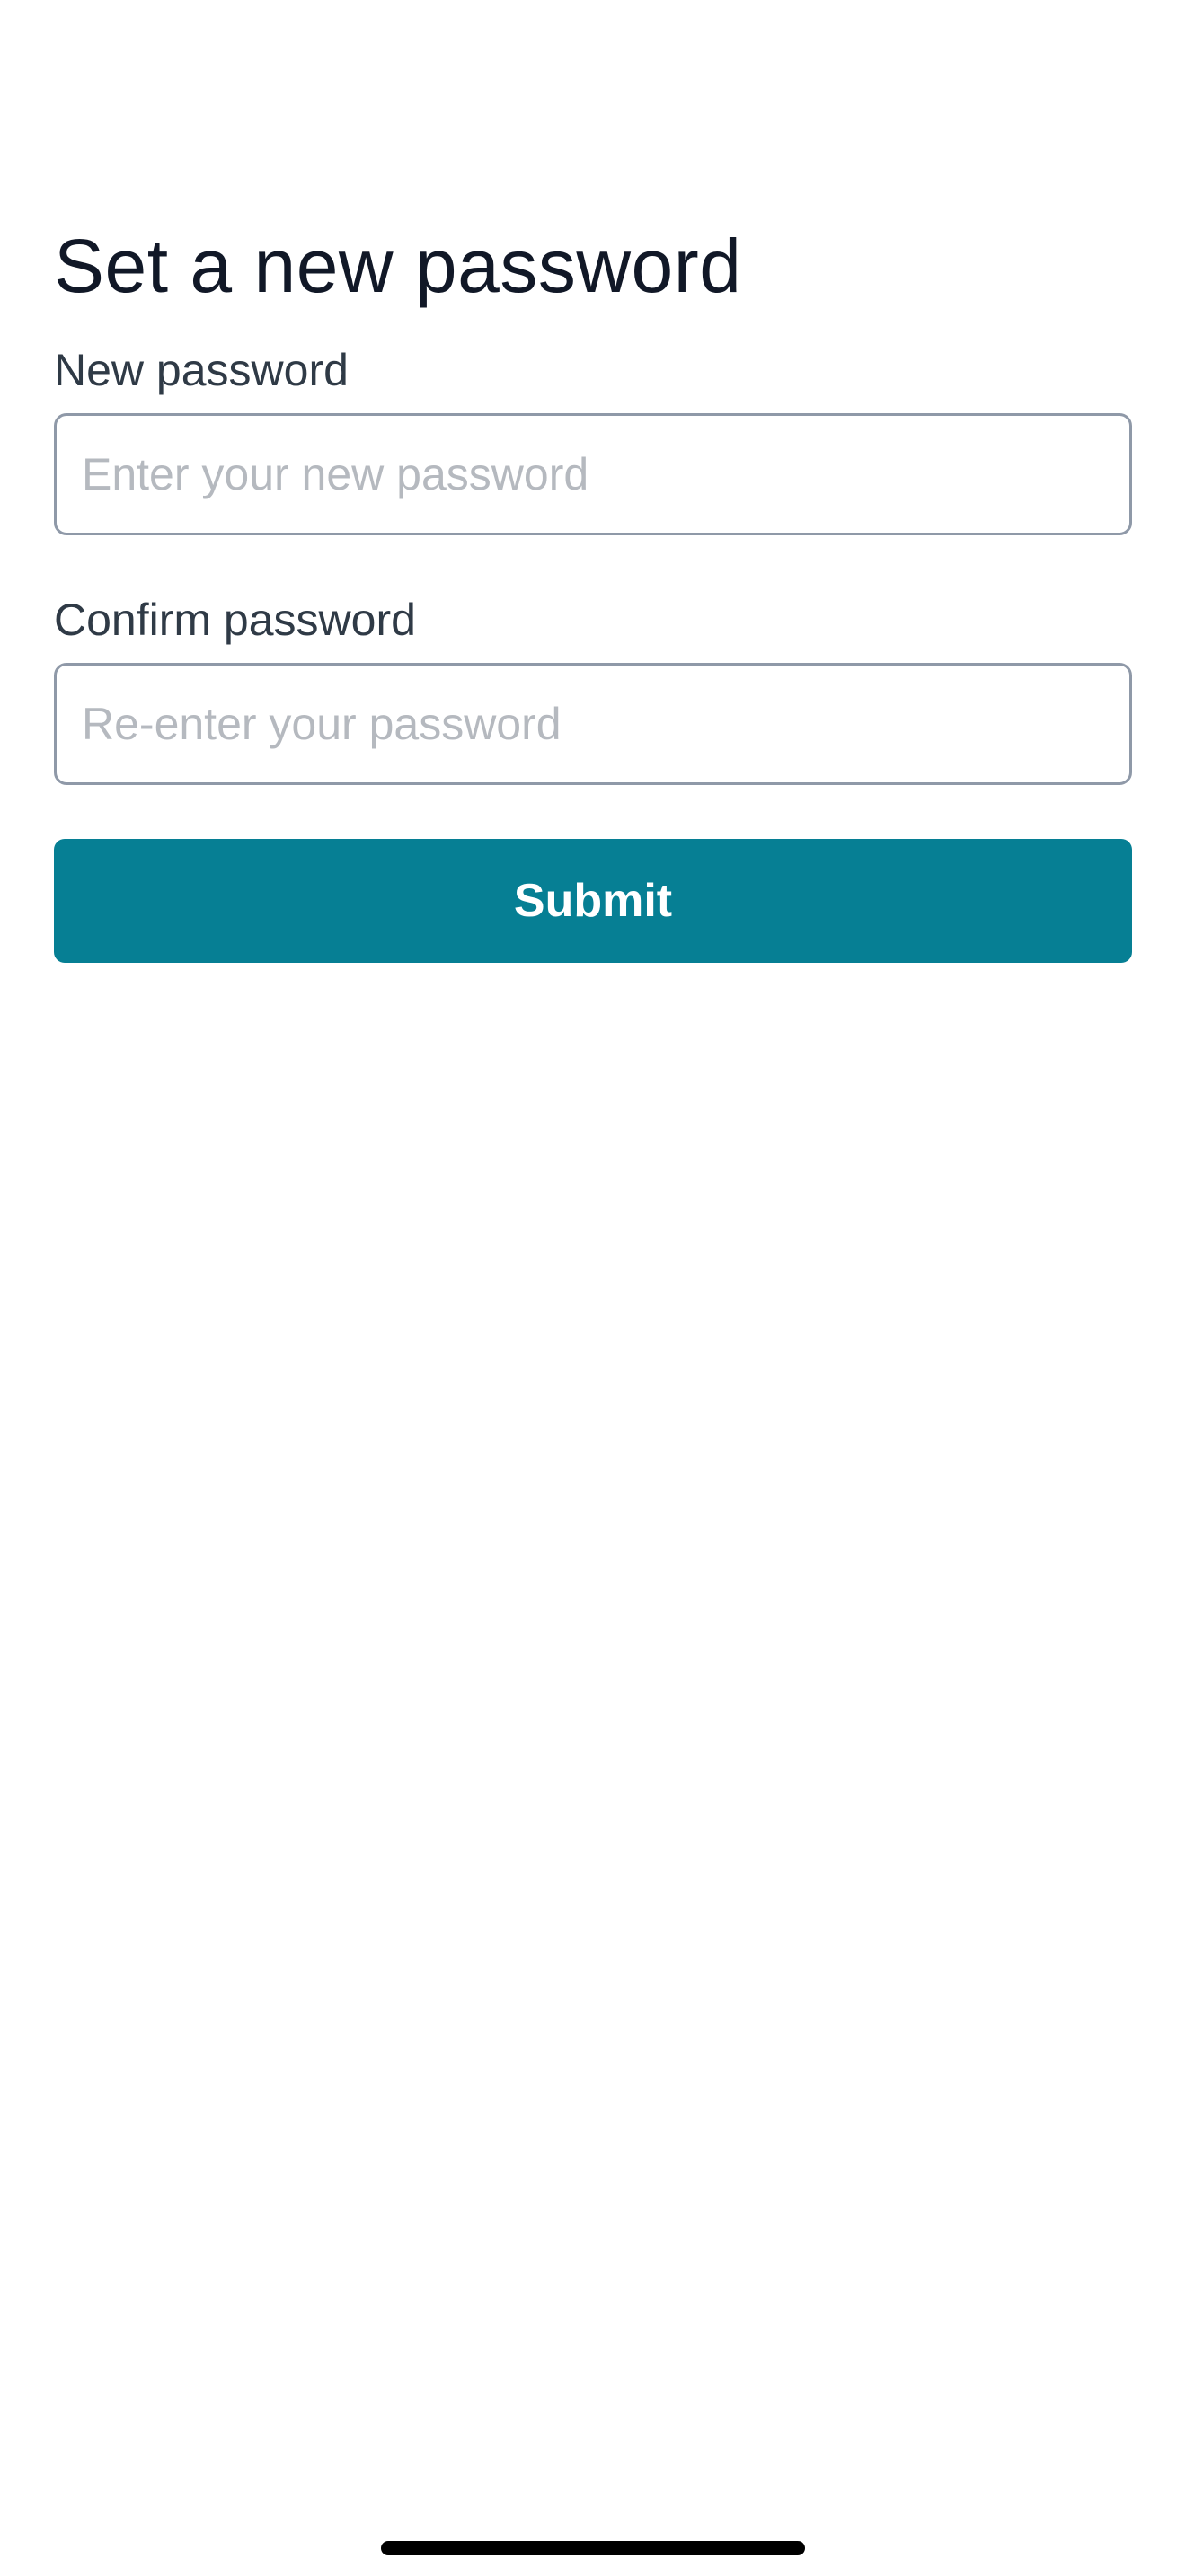 The width and height of the screenshot is (1186, 2576). I want to click on confirm-password-input, so click(593, 724).